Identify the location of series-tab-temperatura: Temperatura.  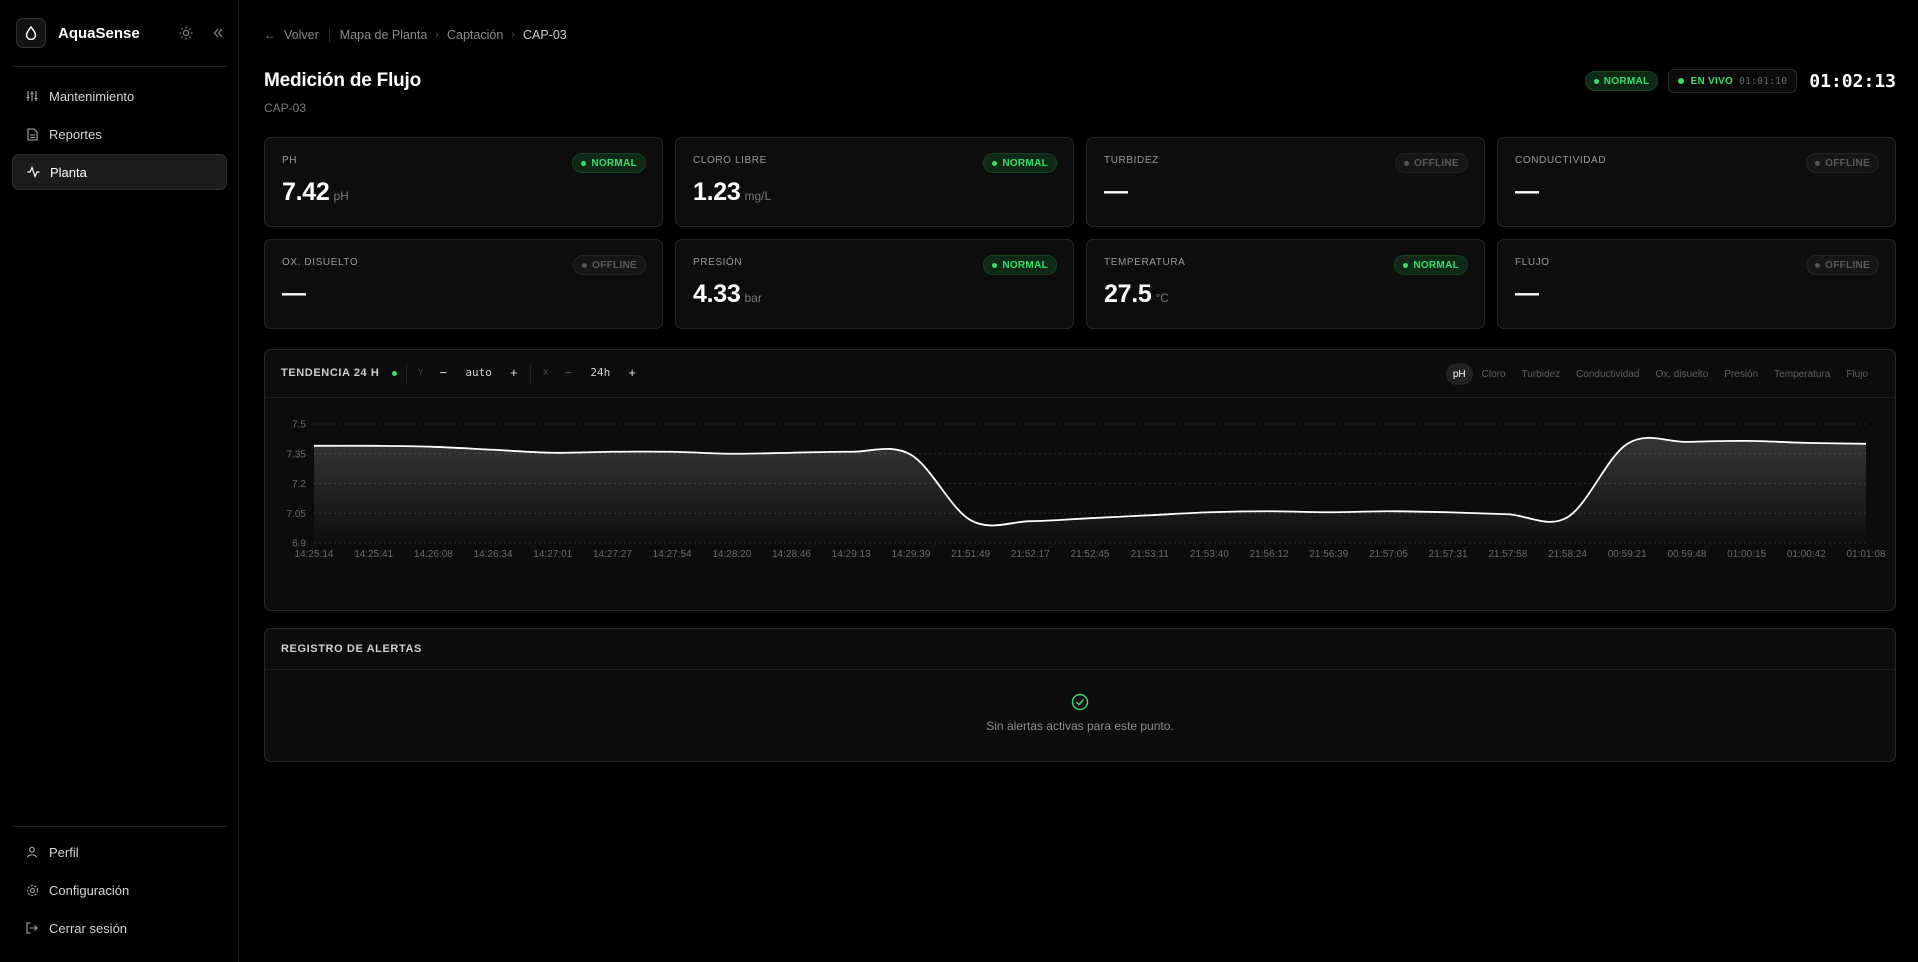
(1802, 374).